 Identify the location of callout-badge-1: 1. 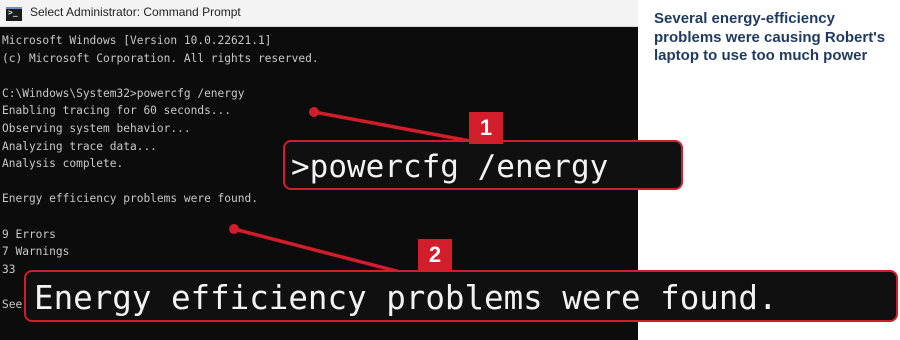
(486, 128).